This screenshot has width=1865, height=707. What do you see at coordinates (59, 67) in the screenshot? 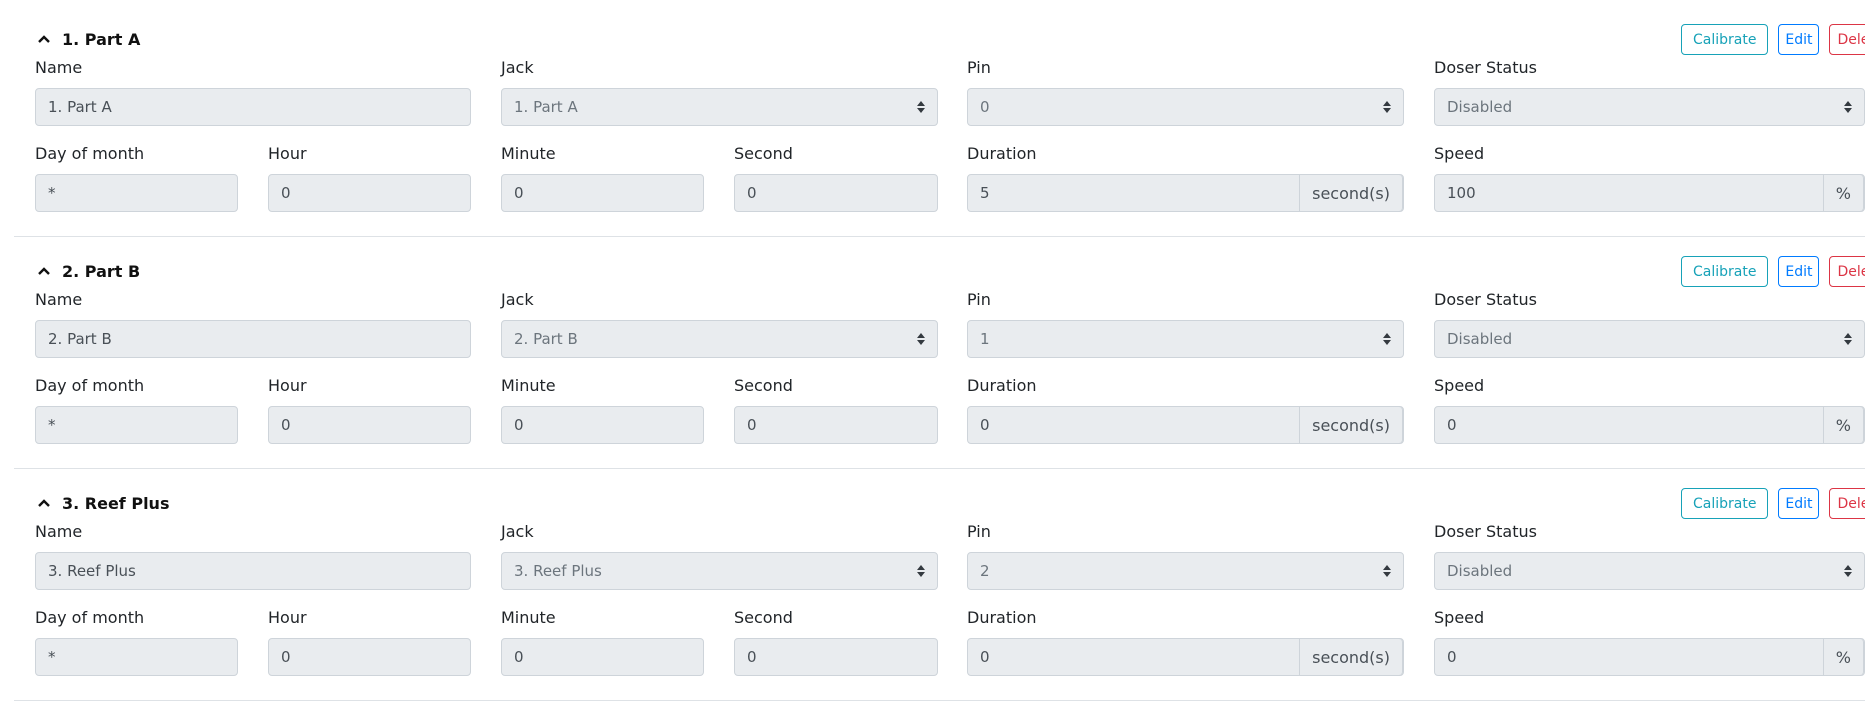
I see `name-label: Name` at bounding box center [59, 67].